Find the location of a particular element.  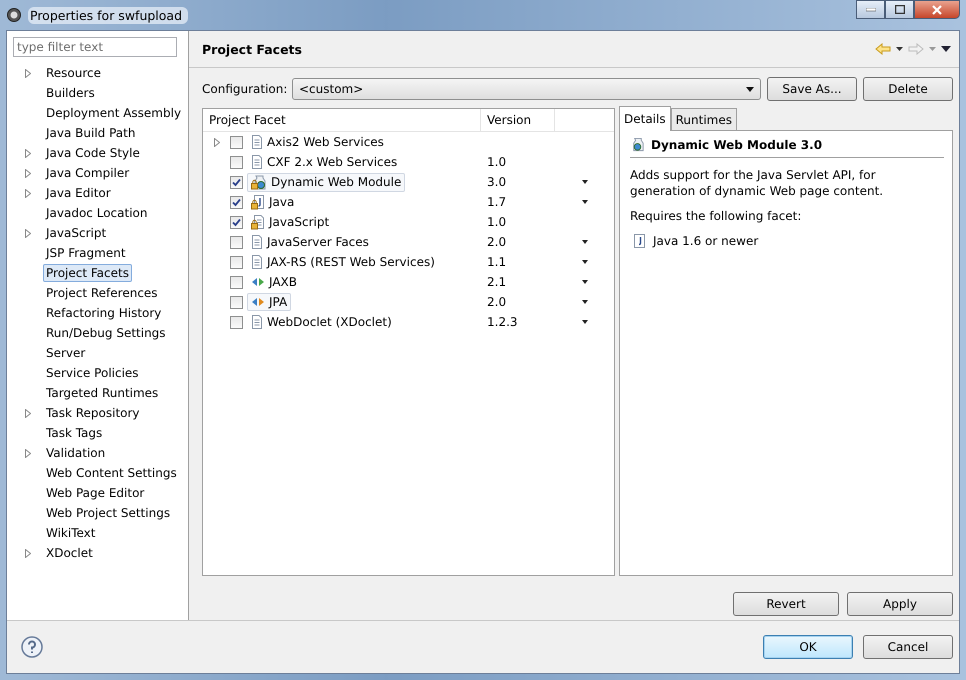

sidebar-item: JSP Fragment is located at coordinates (86, 253).